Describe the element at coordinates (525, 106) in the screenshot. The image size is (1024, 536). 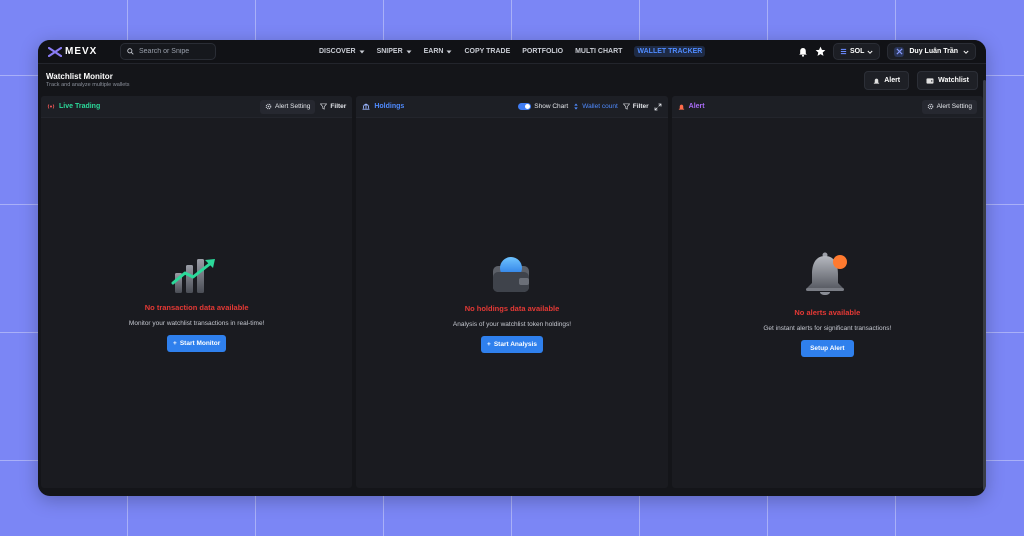
I see `toggle-switch` at that location.